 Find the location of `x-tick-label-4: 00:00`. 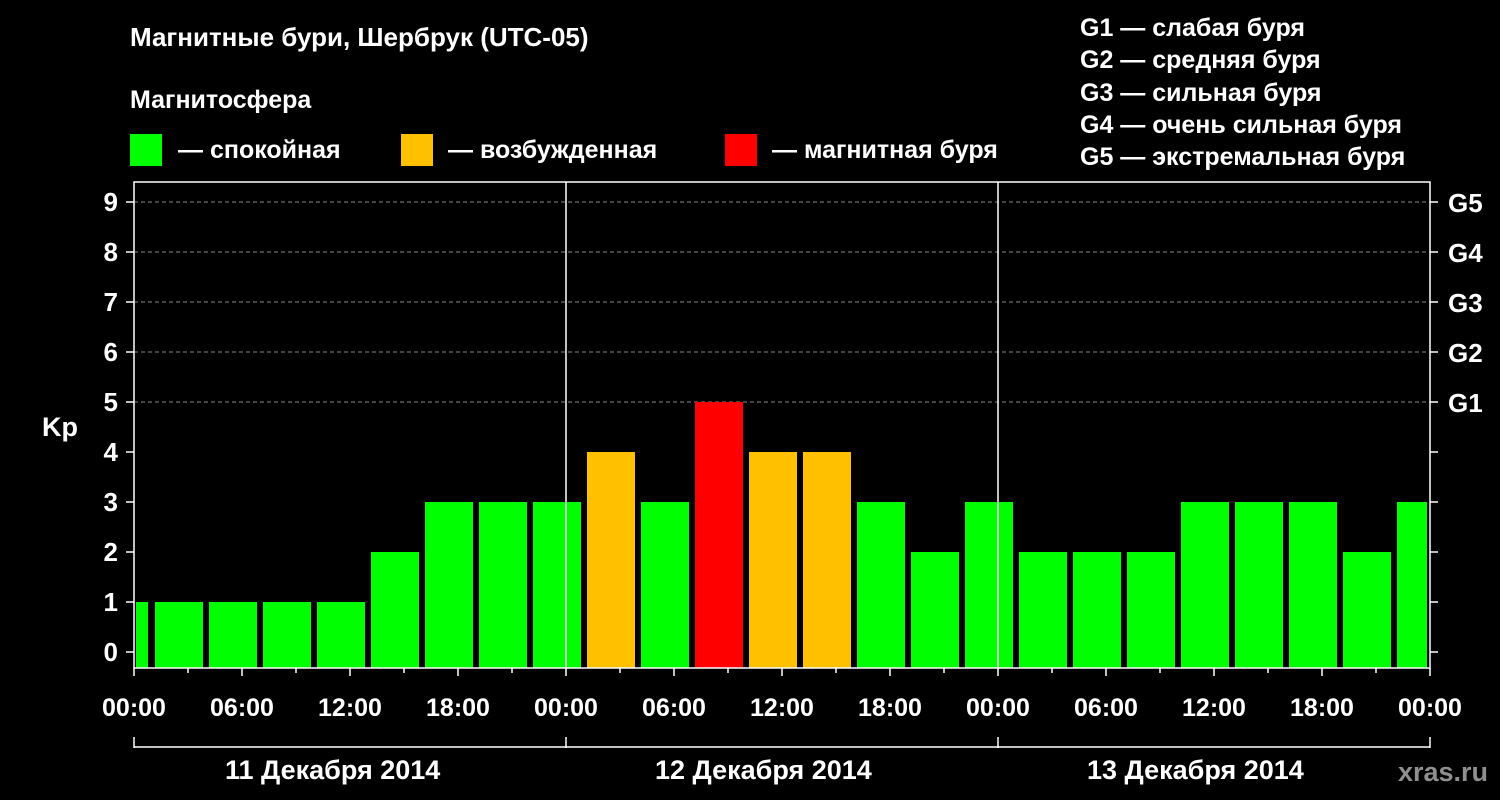

x-tick-label-4: 00:00 is located at coordinates (566, 708).